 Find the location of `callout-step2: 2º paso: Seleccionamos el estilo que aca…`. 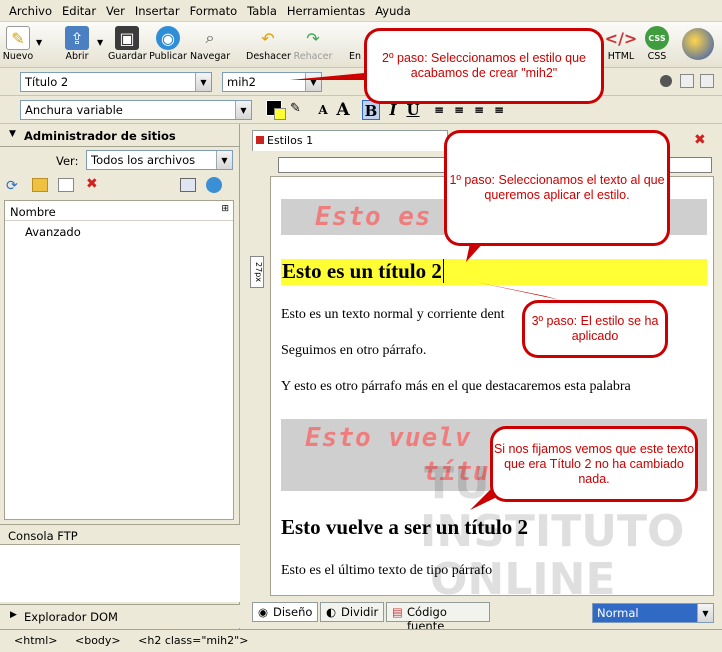

callout-step2: 2º paso: Seleccionamos el estilo que aca… is located at coordinates (484, 66).